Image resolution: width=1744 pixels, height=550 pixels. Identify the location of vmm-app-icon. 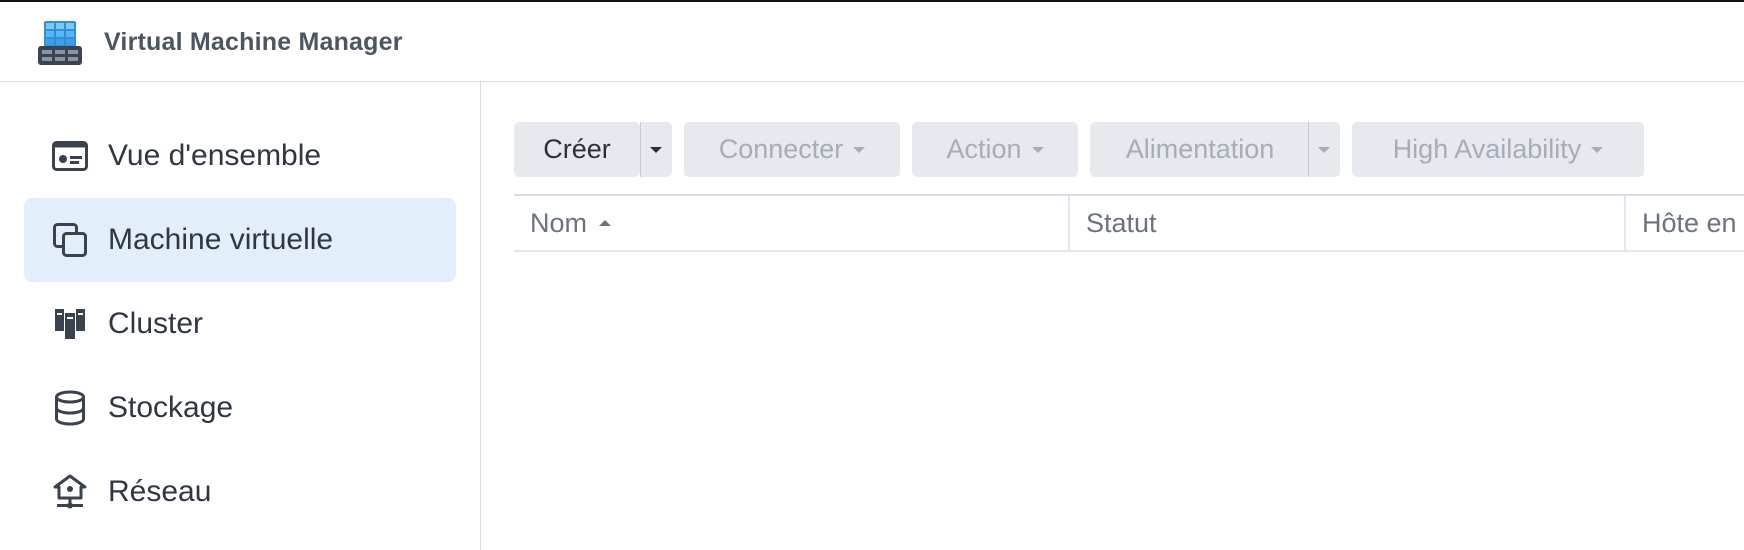
(60, 43).